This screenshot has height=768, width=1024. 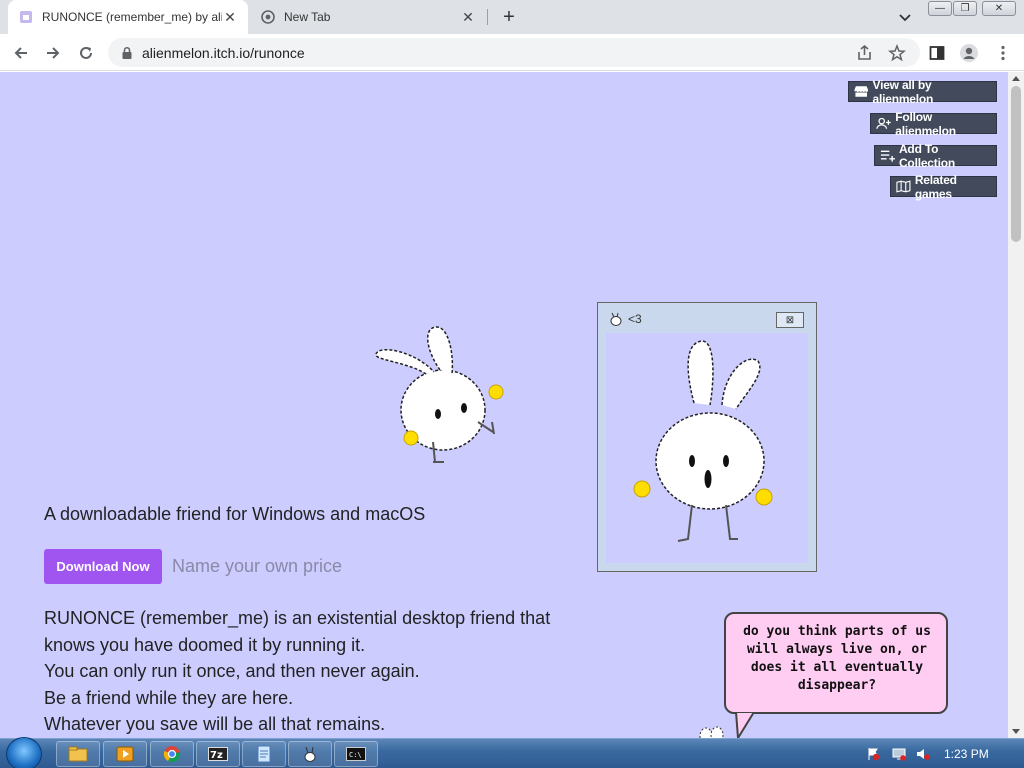 I want to click on windows-taskbar: 7z C:\ 1:23 PM, so click(x=512, y=752).